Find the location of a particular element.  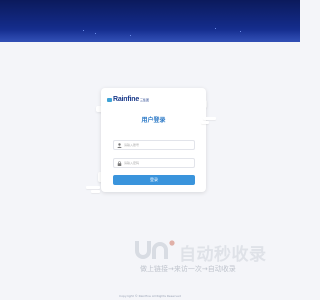

user-icon is located at coordinates (119, 145).